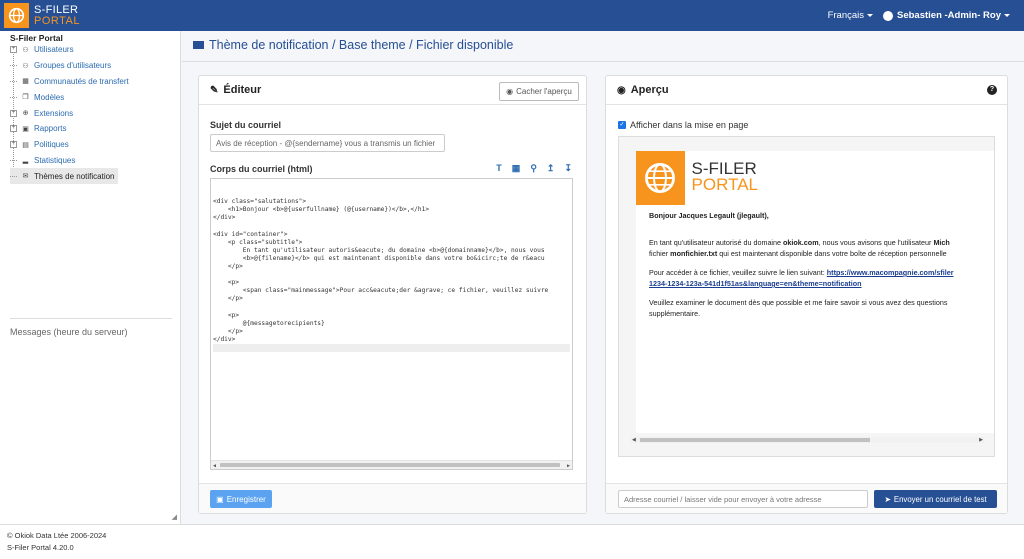 Image resolution: width=1024 pixels, height=559 pixels. What do you see at coordinates (261, 169) in the screenshot?
I see `body-label: Corps du courriel (html)` at bounding box center [261, 169].